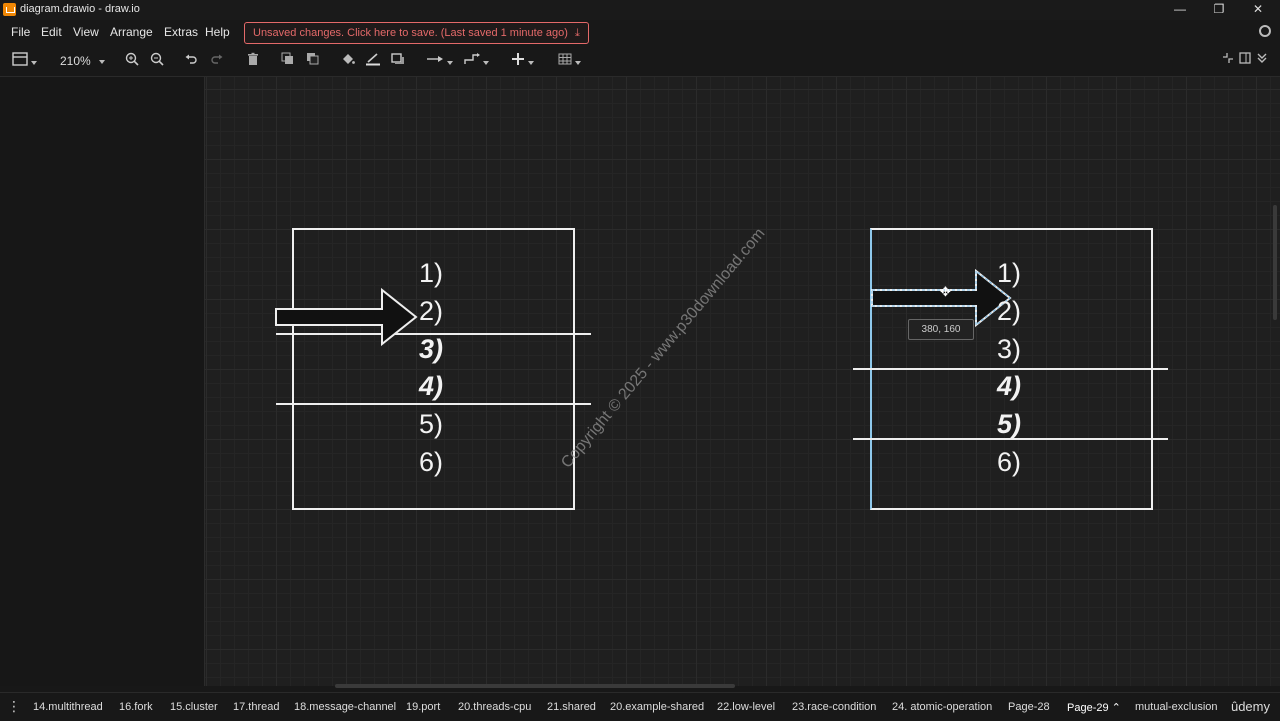 Image resolution: width=1280 pixels, height=721 pixels. Describe the element at coordinates (348, 60) in the screenshot. I see `fill-color-icon` at that location.